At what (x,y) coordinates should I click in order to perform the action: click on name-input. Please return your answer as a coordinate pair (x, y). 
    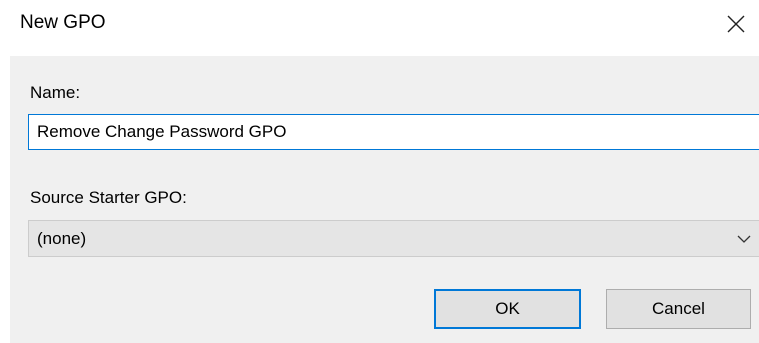
    Looking at the image, I should click on (393, 132).